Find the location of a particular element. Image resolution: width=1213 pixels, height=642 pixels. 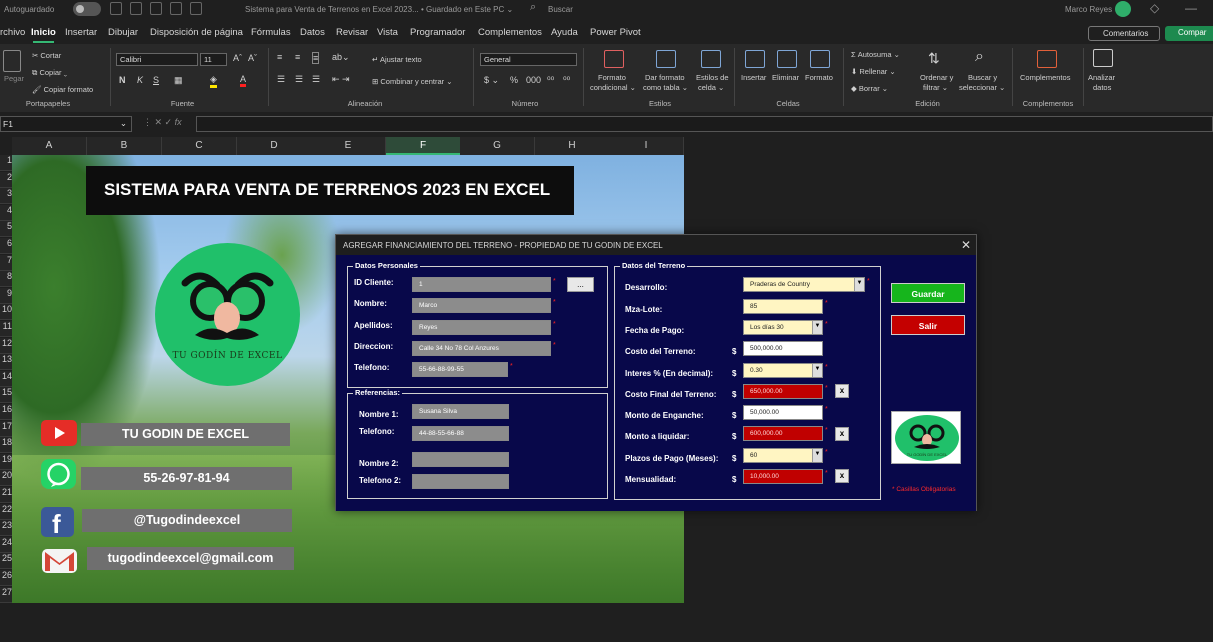

sort-filter-icon: ⇅ is located at coordinates (934, 58).